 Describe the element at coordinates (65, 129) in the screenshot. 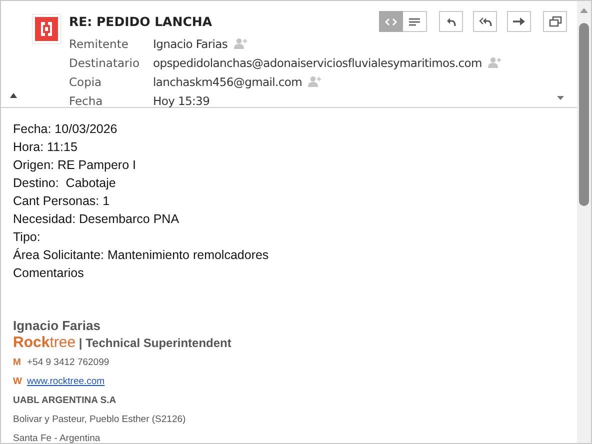

I see `body-text-line: Fecha: 10/03/2026` at that location.